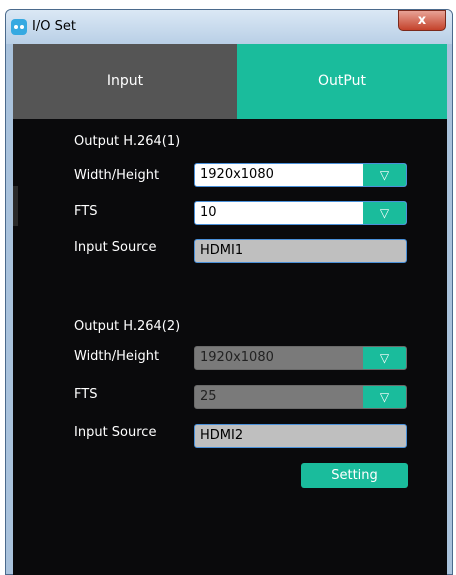 The height and width of the screenshot is (575, 456). Describe the element at coordinates (300, 358) in the screenshot. I see `output-2-width-height-select: 1920x1080 ▽` at that location.